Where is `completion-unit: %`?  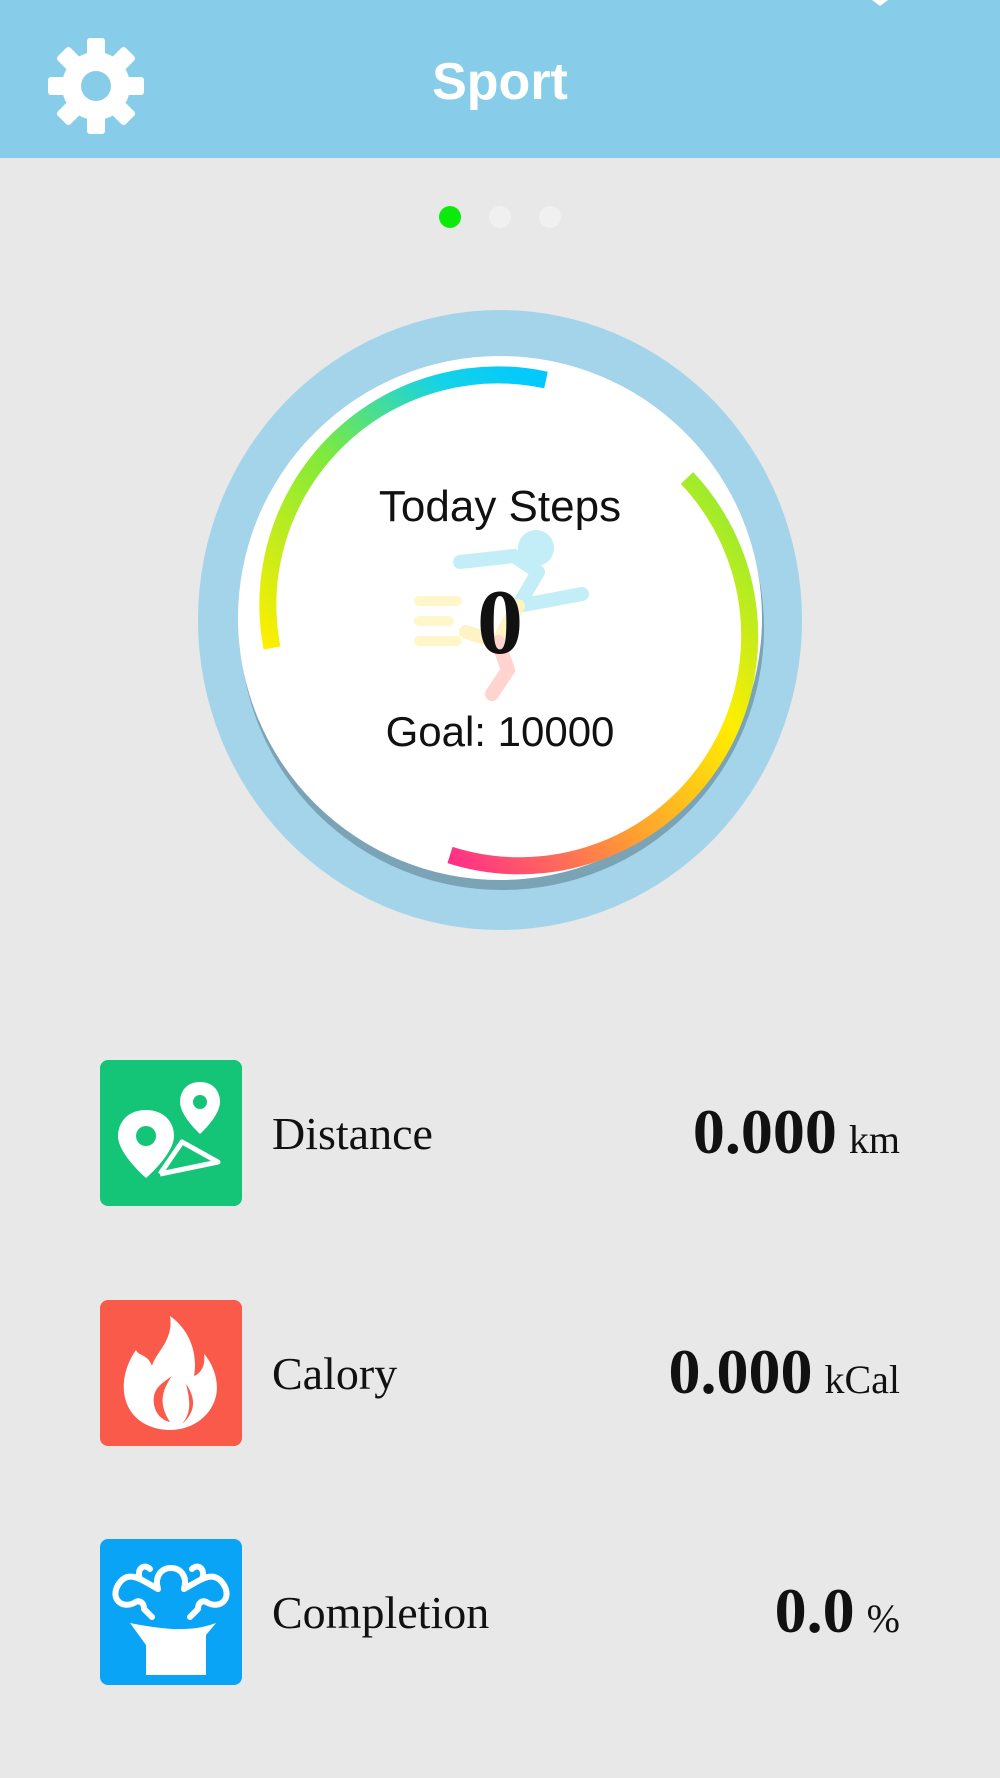
completion-unit: % is located at coordinates (883, 1618).